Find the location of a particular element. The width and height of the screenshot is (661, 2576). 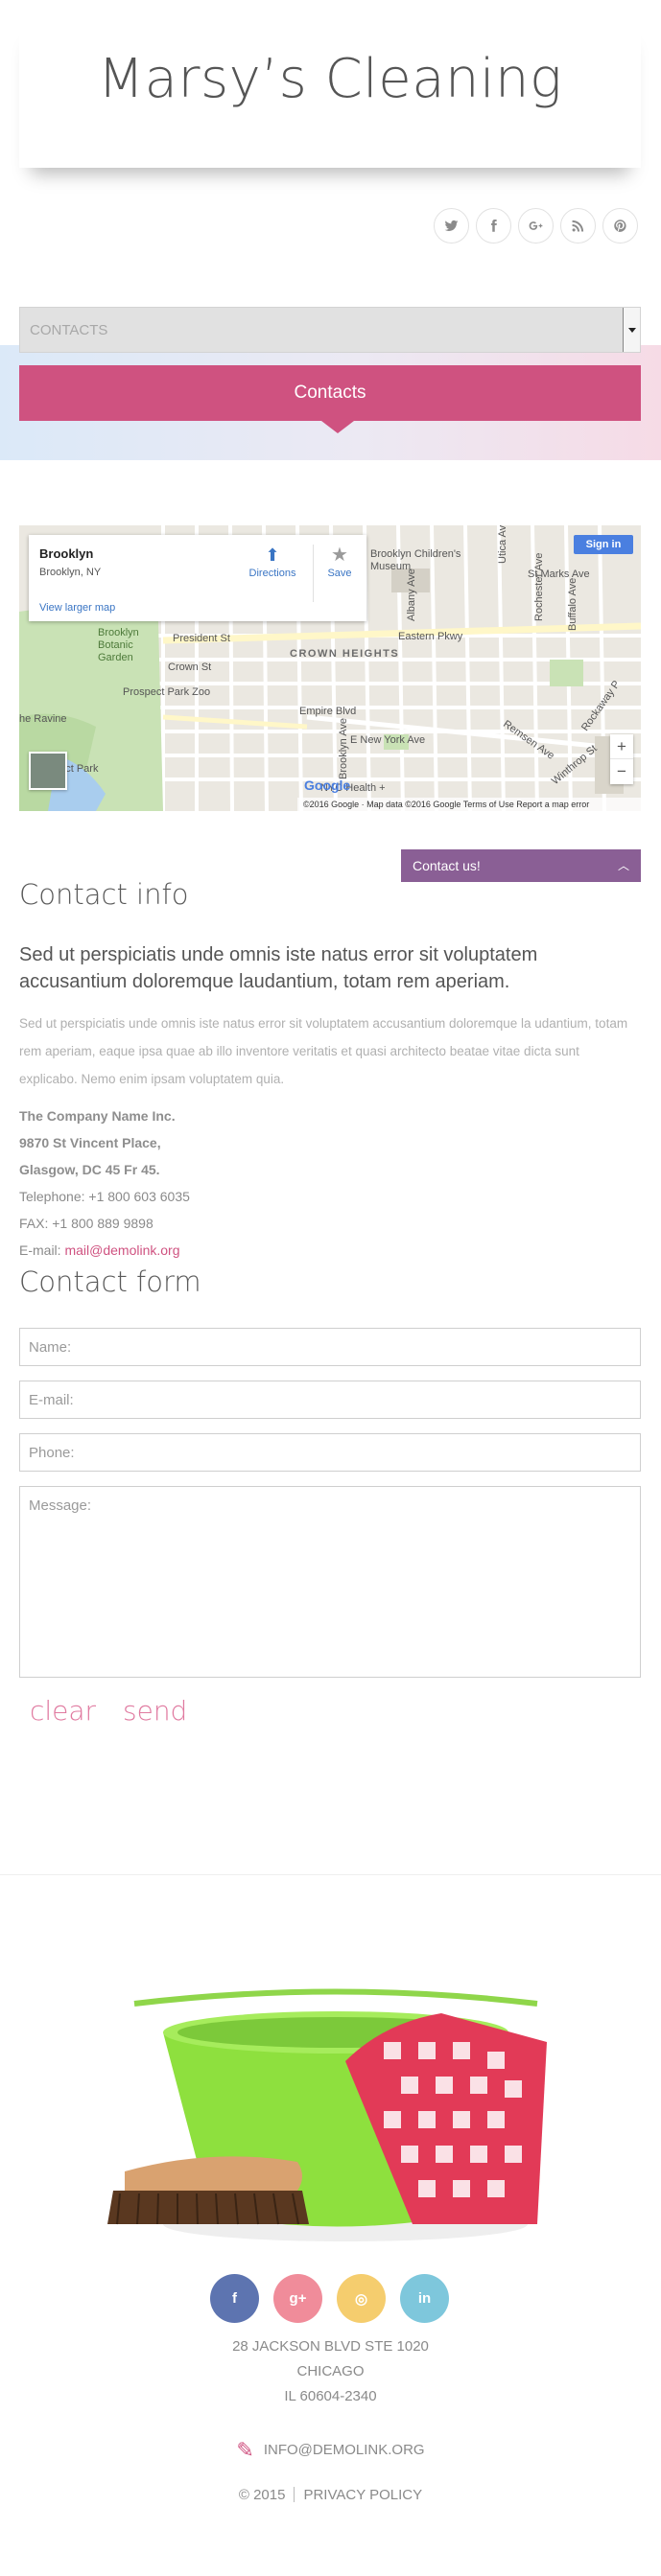

google-plus-icon is located at coordinates (536, 226).